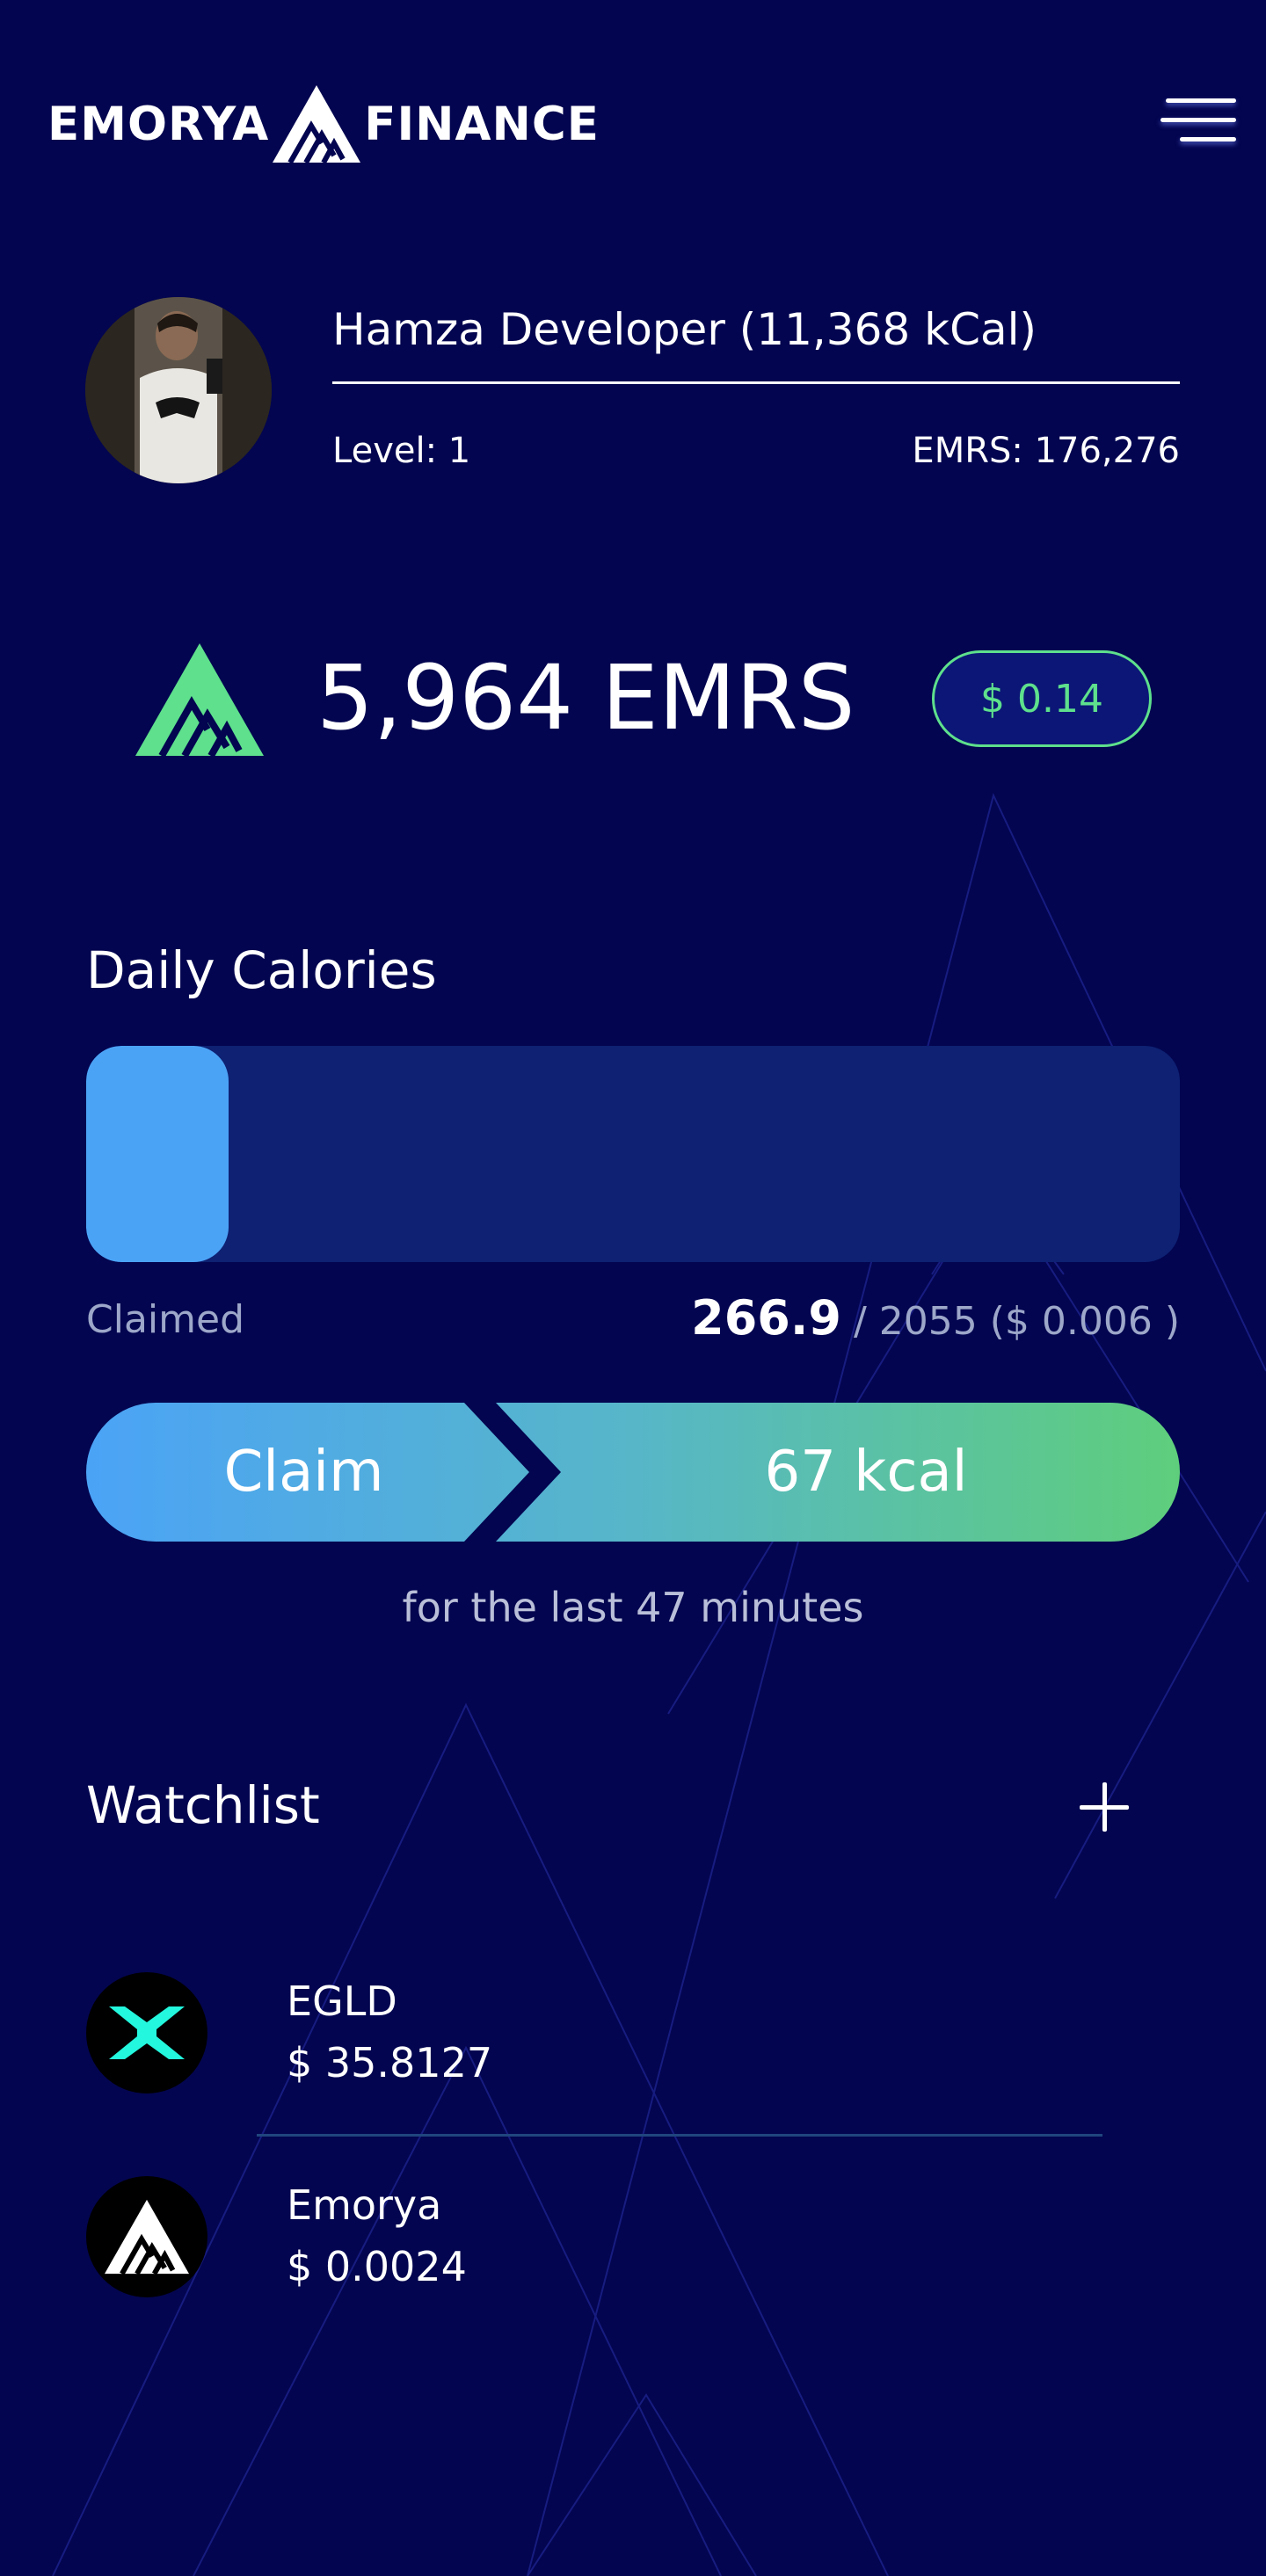 The width and height of the screenshot is (1266, 2576). What do you see at coordinates (364, 2205) in the screenshot?
I see `coin-name: Emorya` at bounding box center [364, 2205].